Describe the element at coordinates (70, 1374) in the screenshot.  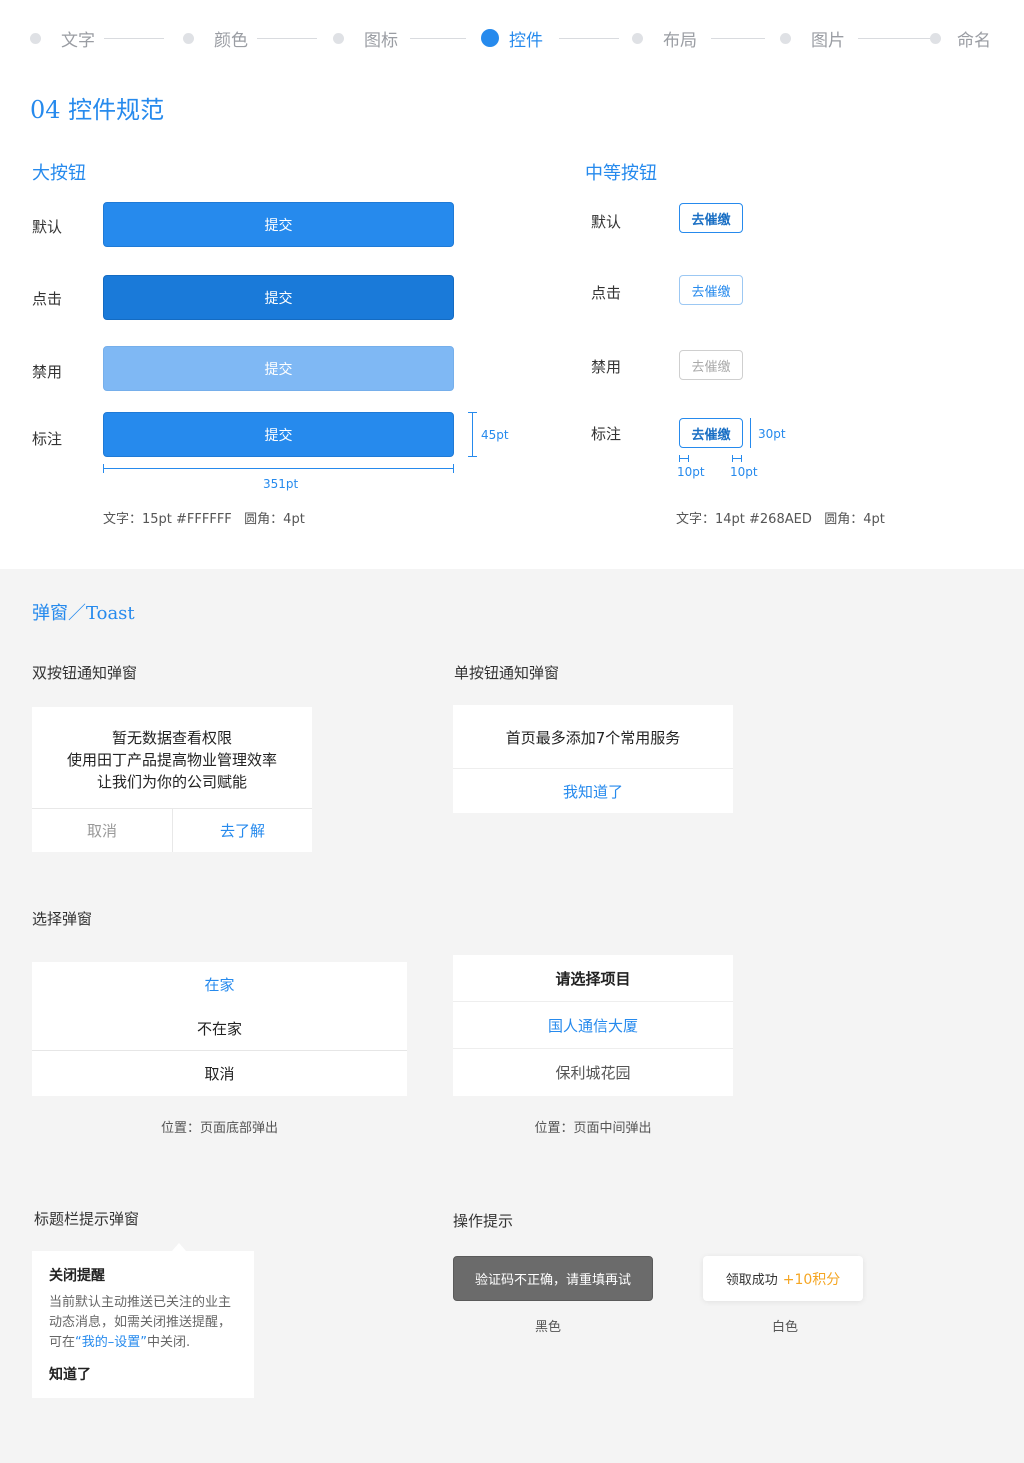
I see `tip-ok-button: 知道了` at that location.